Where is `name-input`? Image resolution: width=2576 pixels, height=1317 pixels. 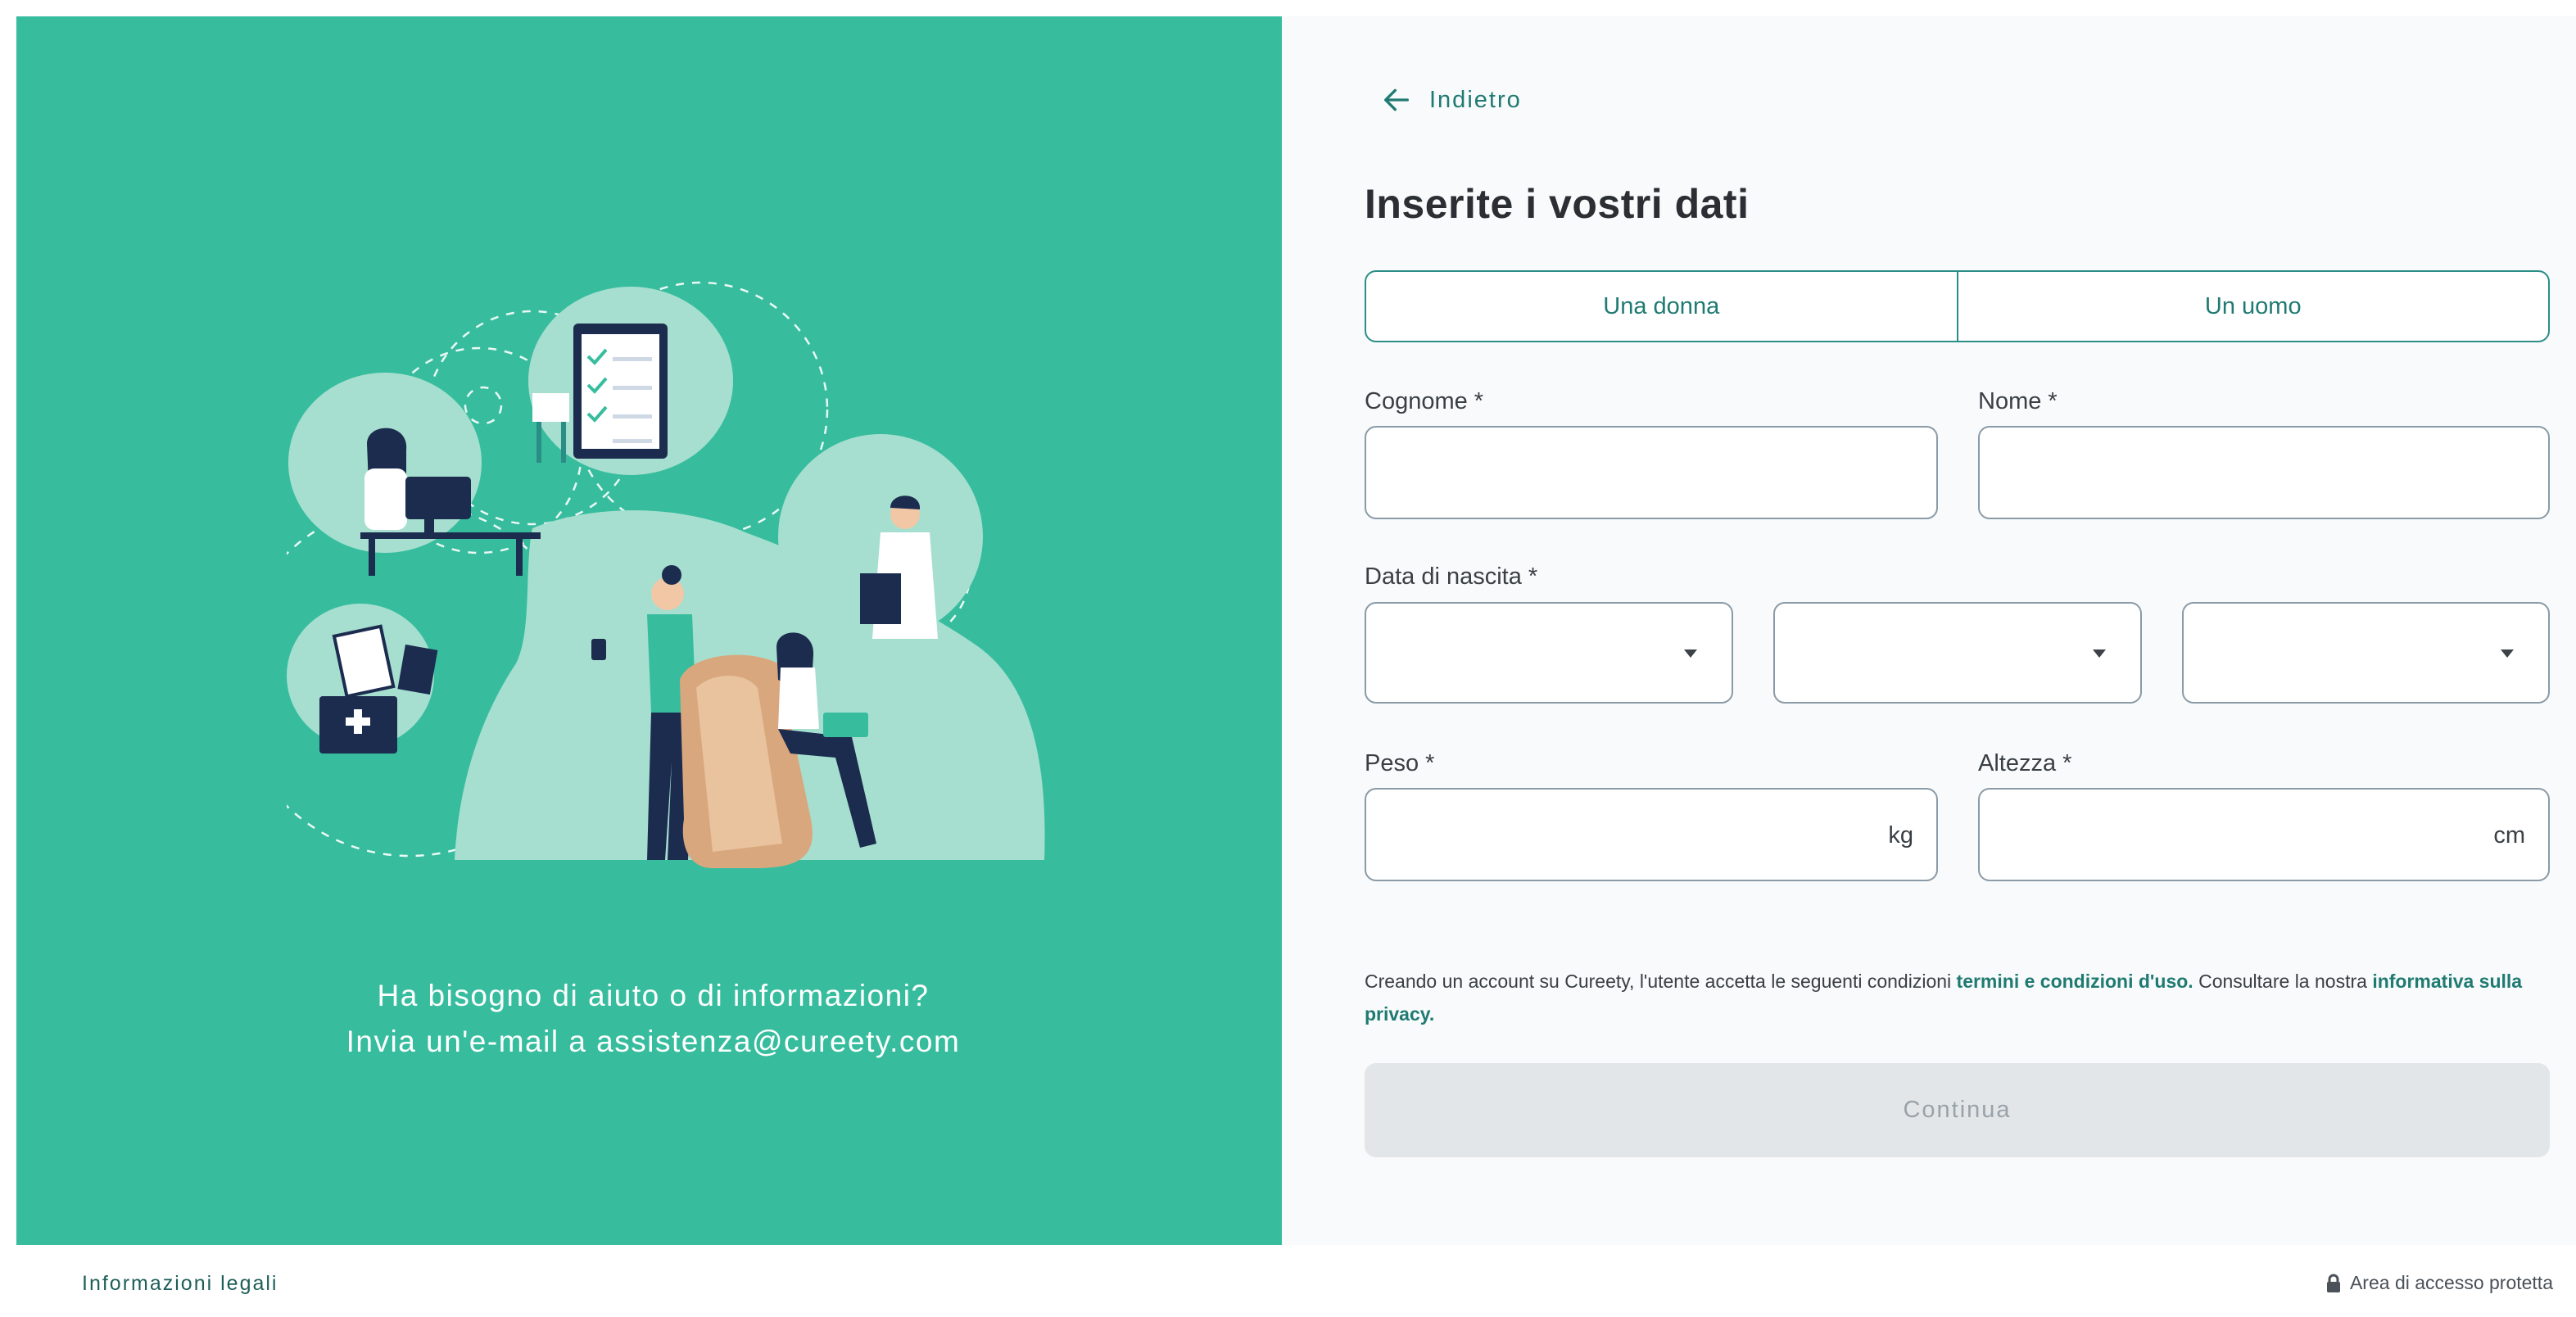 name-input is located at coordinates (2264, 472).